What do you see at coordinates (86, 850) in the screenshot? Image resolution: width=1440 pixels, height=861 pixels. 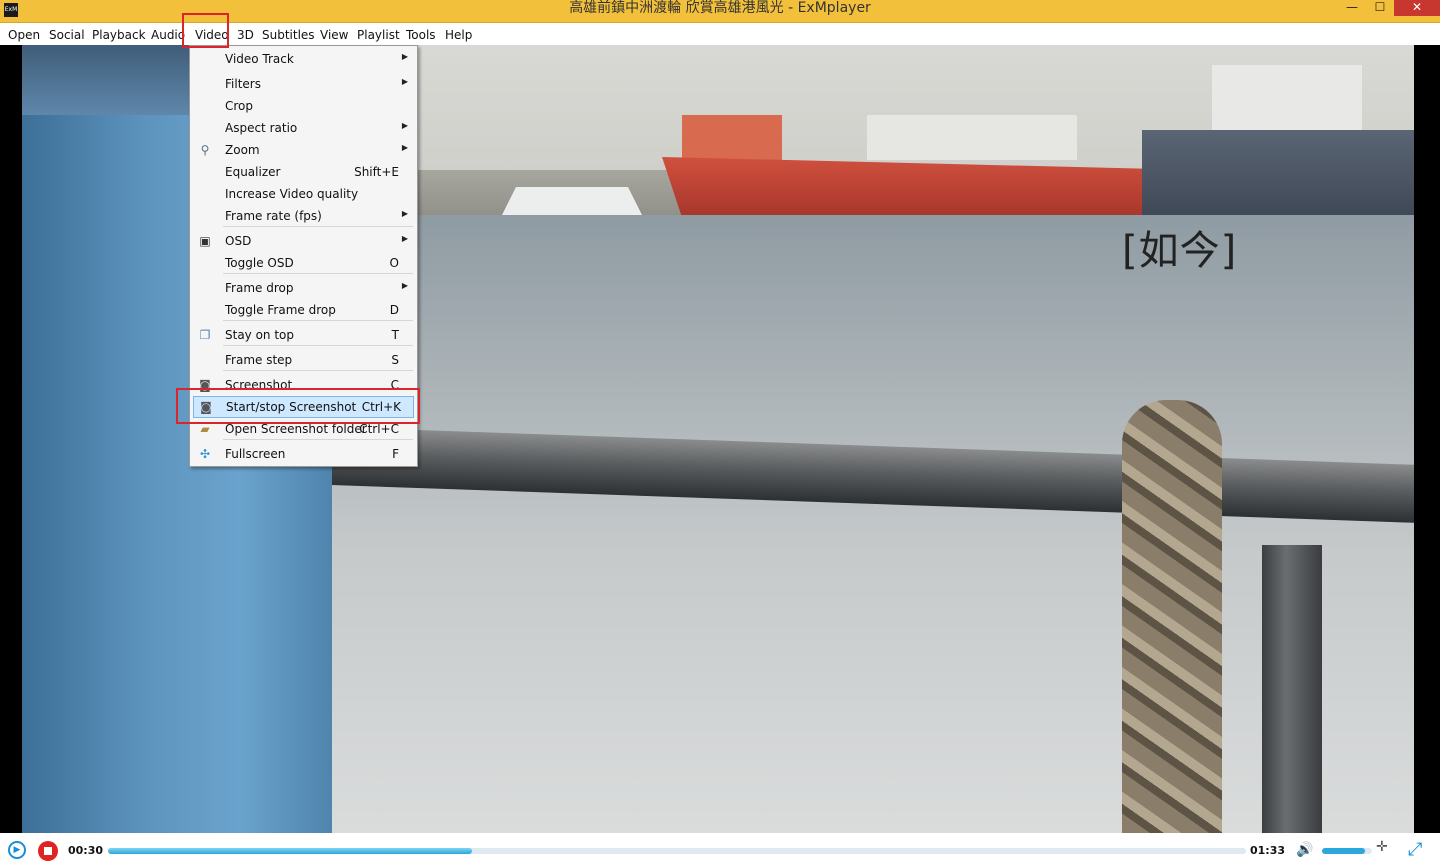 I see `current-time: 00:30` at bounding box center [86, 850].